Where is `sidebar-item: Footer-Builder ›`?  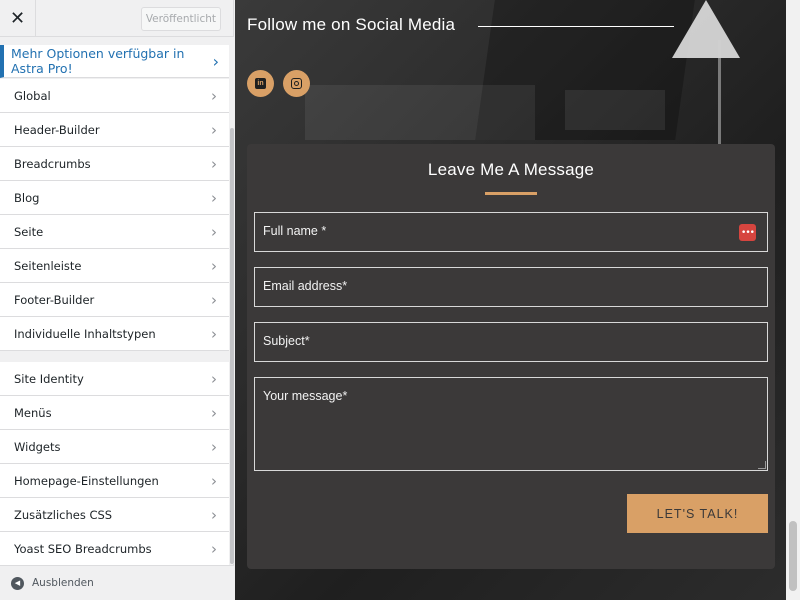
sidebar-item: Footer-Builder › is located at coordinates (114, 300).